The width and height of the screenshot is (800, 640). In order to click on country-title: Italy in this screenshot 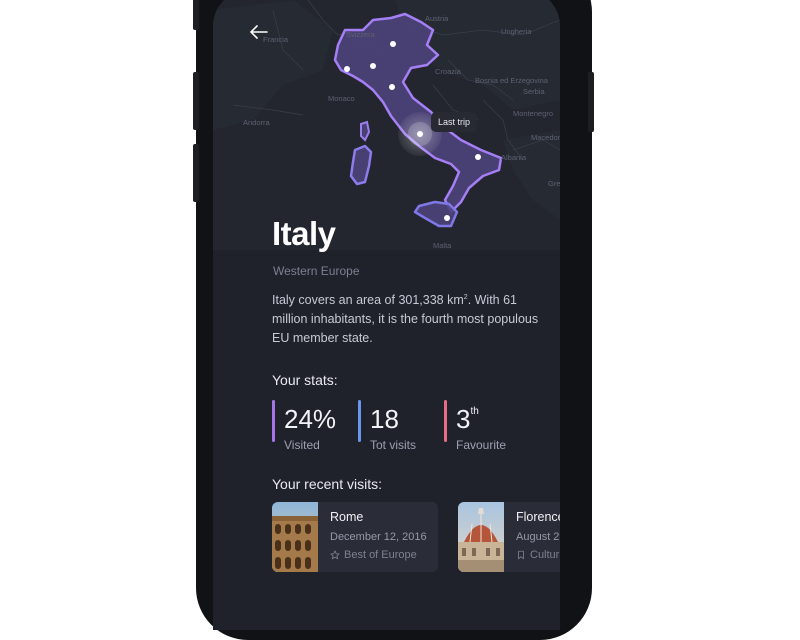, I will do `click(304, 233)`.